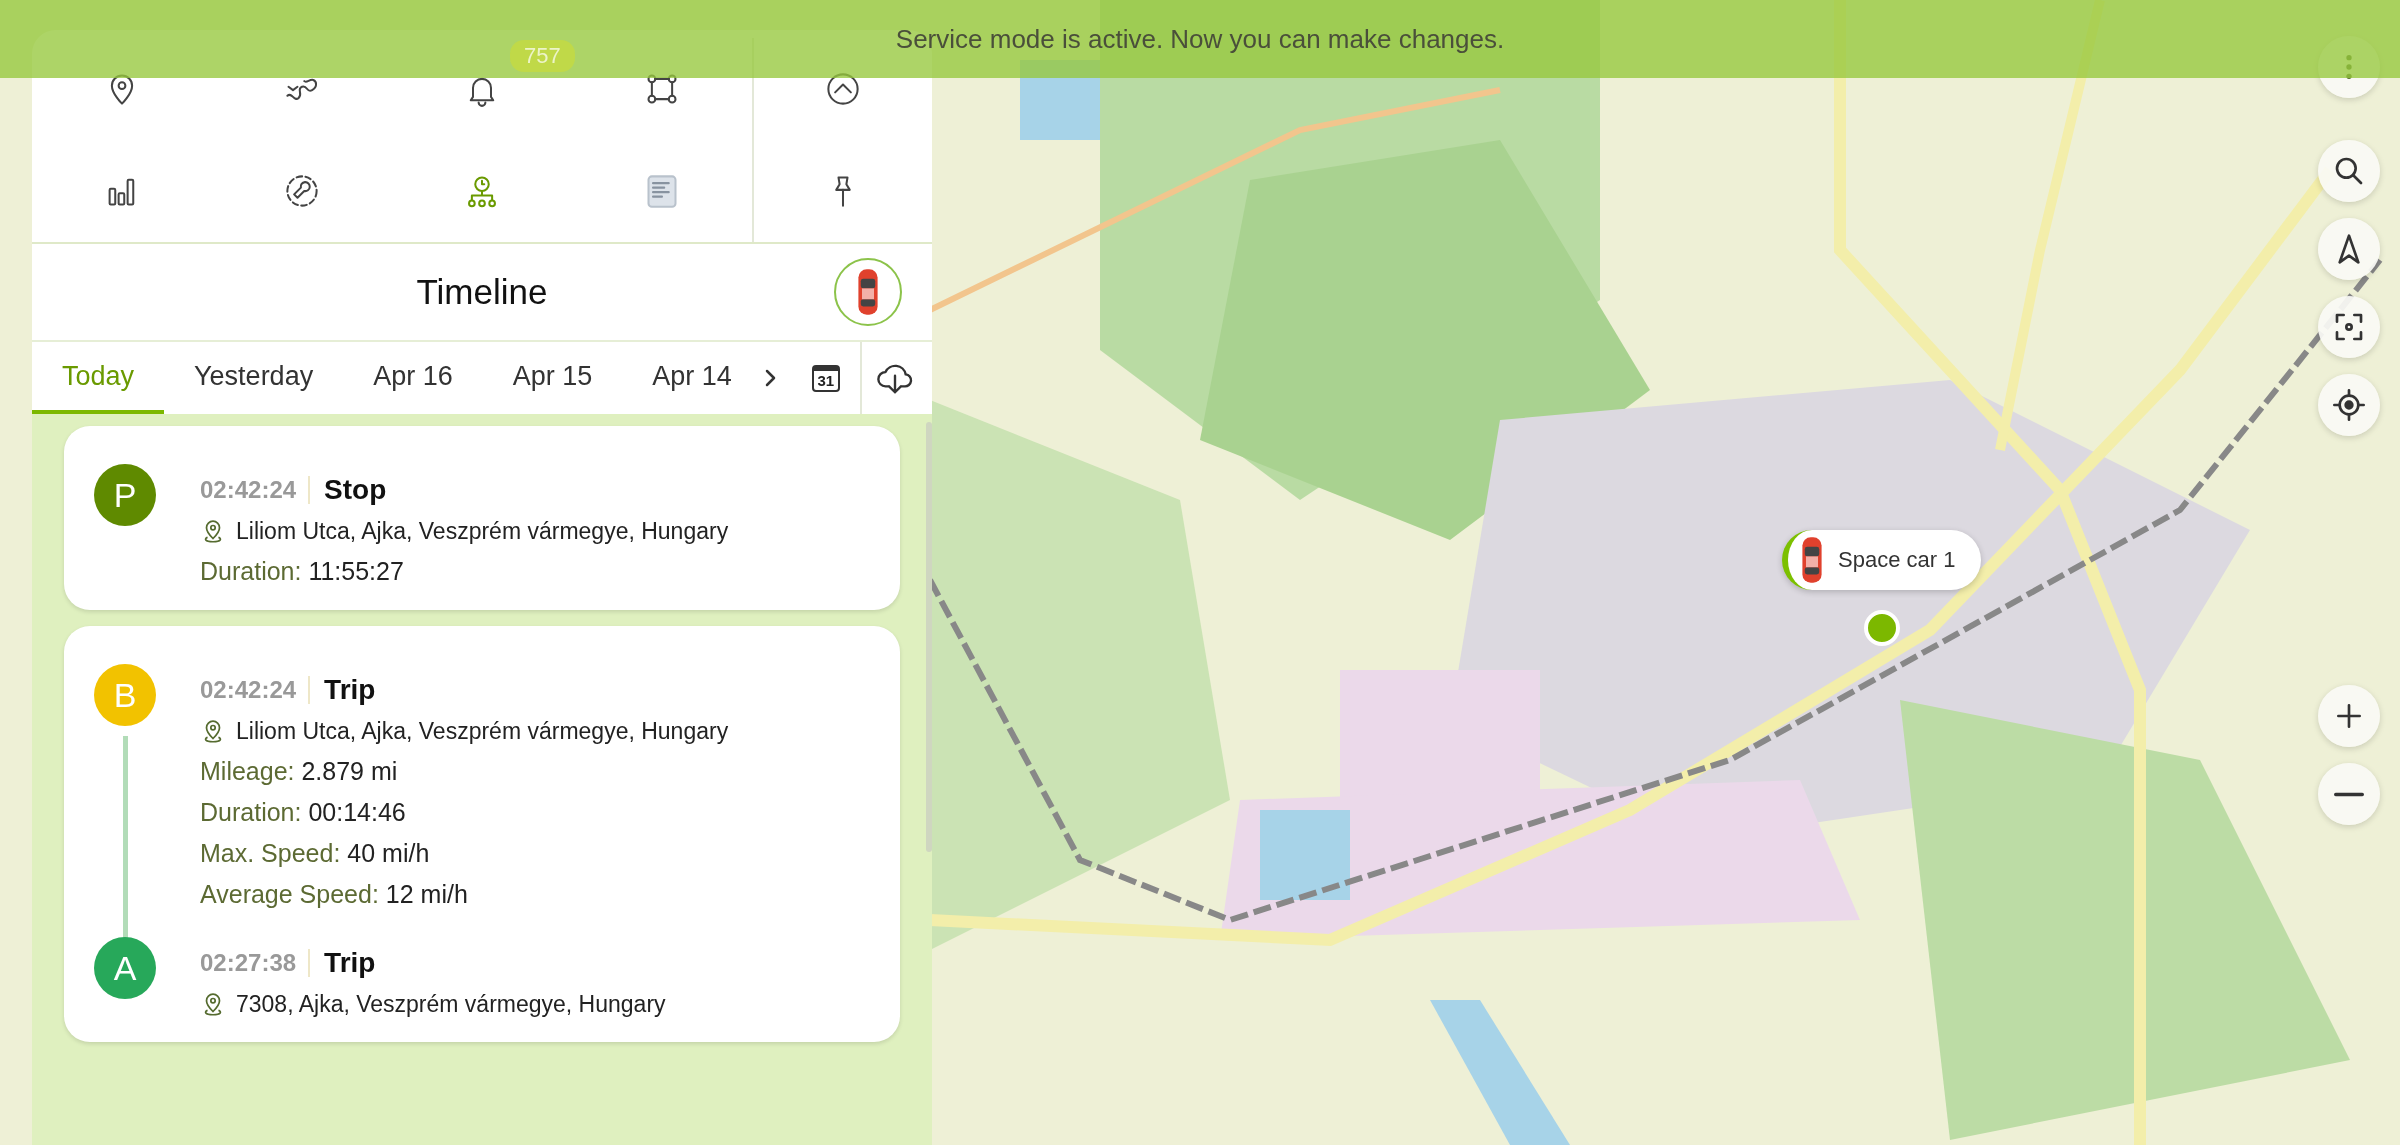  What do you see at coordinates (355, 490) in the screenshot?
I see `event-type: Stop` at bounding box center [355, 490].